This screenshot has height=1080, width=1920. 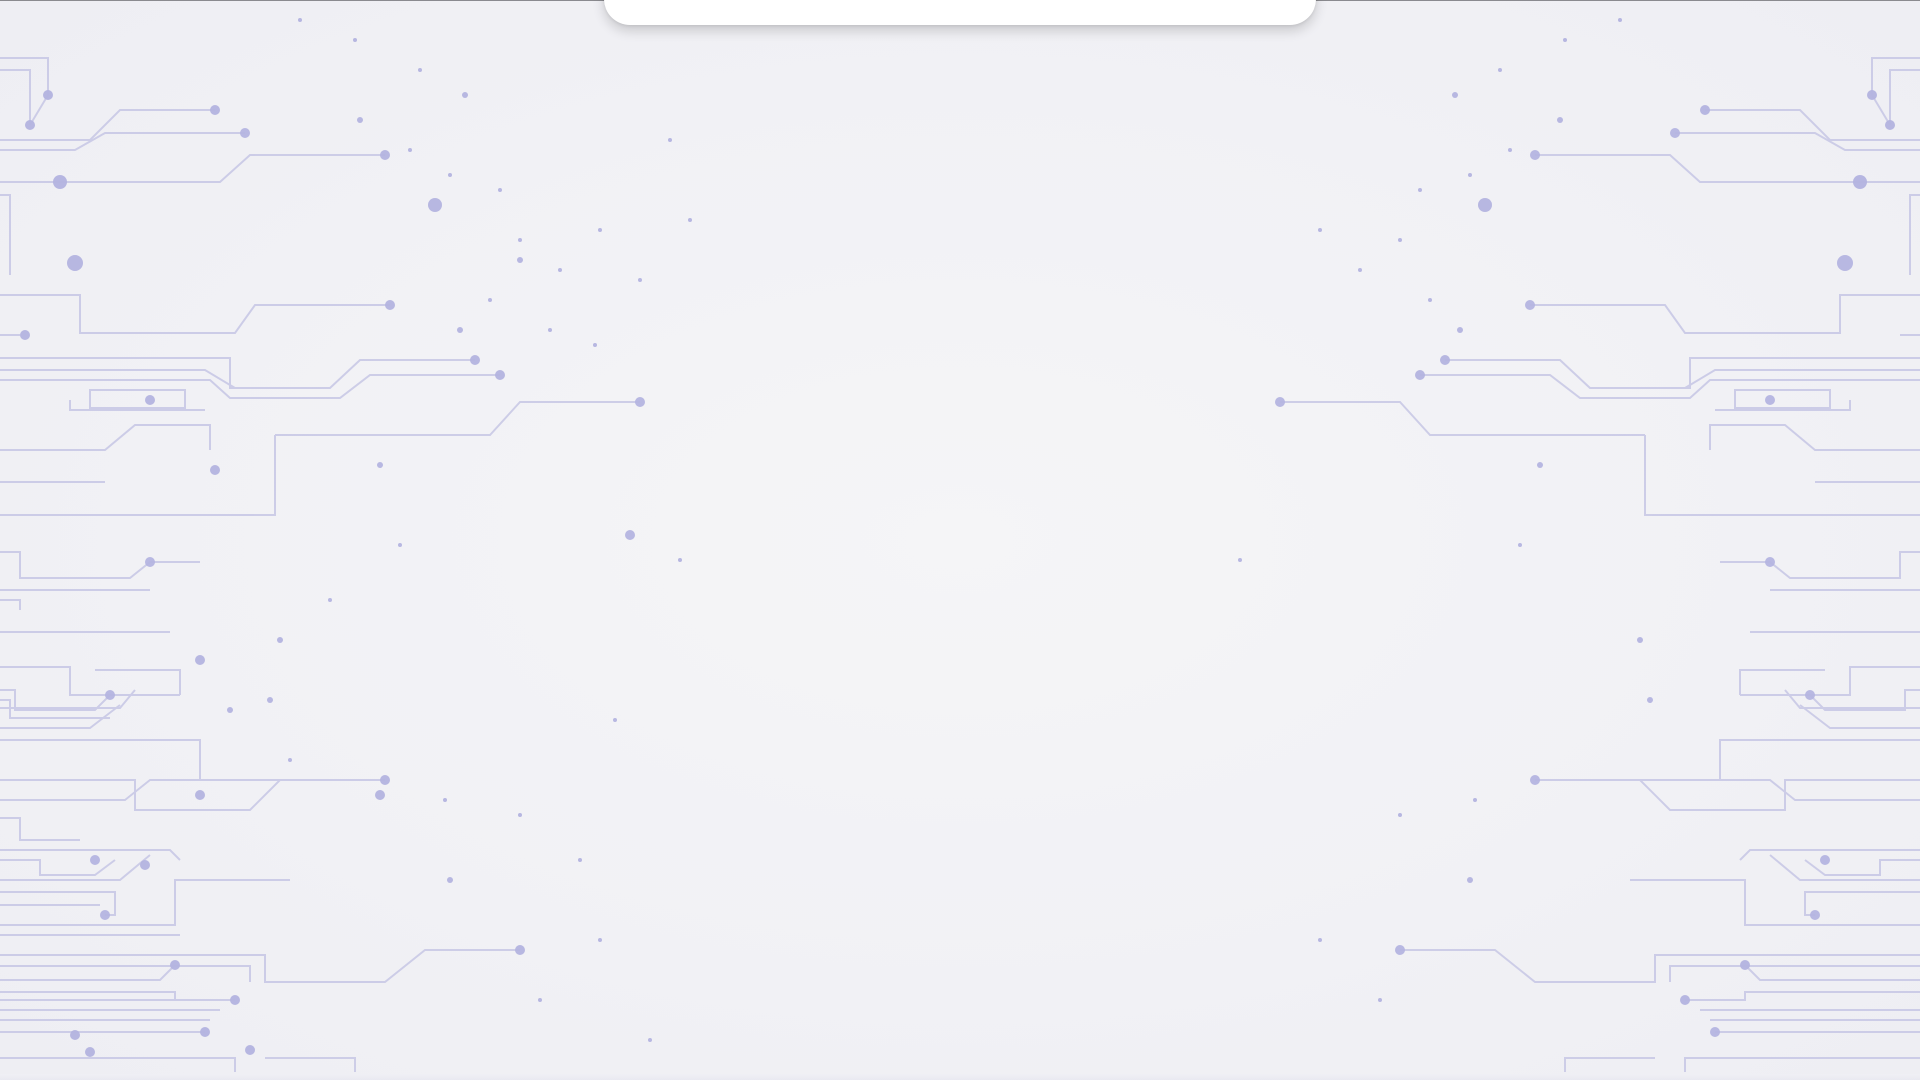 What do you see at coordinates (960, 1077) in the screenshot?
I see `bottom-edge` at bounding box center [960, 1077].